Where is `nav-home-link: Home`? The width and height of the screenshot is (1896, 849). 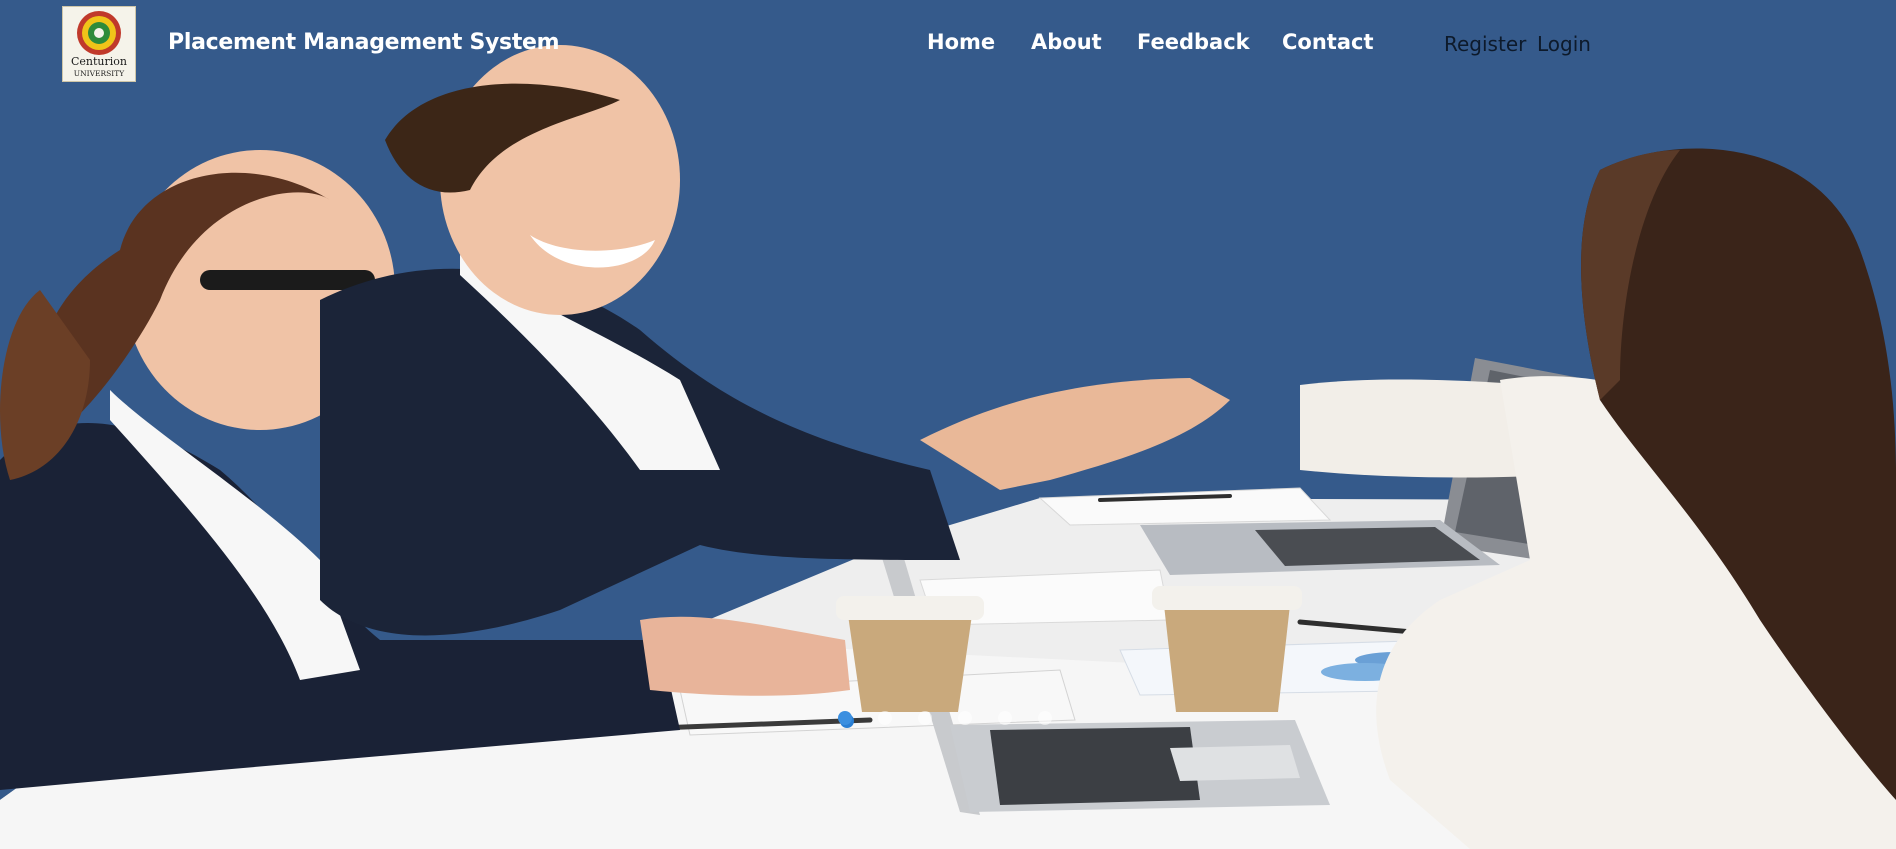
nav-home-link: Home is located at coordinates (961, 42).